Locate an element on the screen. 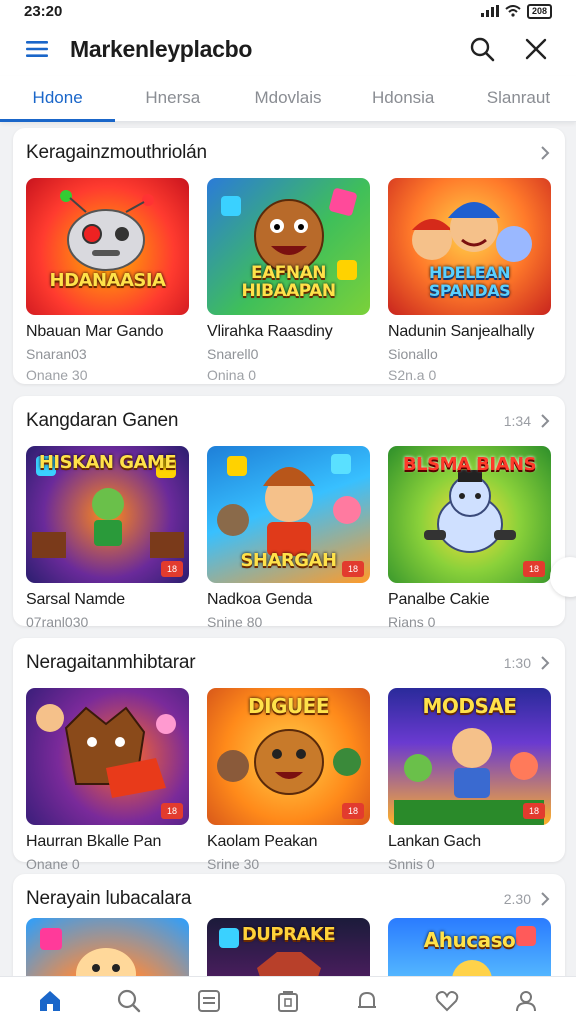 Image resolution: width=576 pixels, height=1024 pixels. game-card: 18 Haurran Bkalle Pan Onane 0 is located at coordinates (107, 780).